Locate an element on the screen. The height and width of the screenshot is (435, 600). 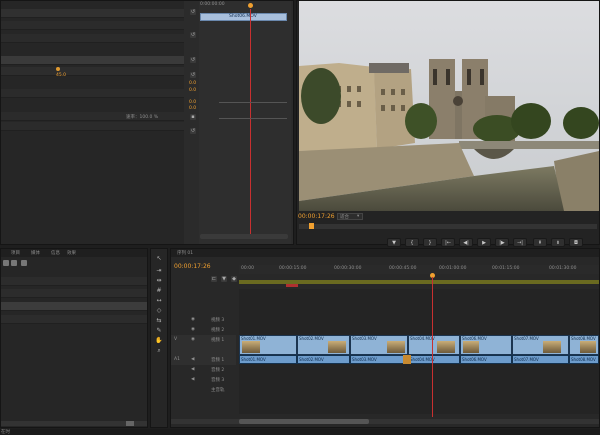
tab-sequence: 序列 01 is located at coordinates (185, 253).